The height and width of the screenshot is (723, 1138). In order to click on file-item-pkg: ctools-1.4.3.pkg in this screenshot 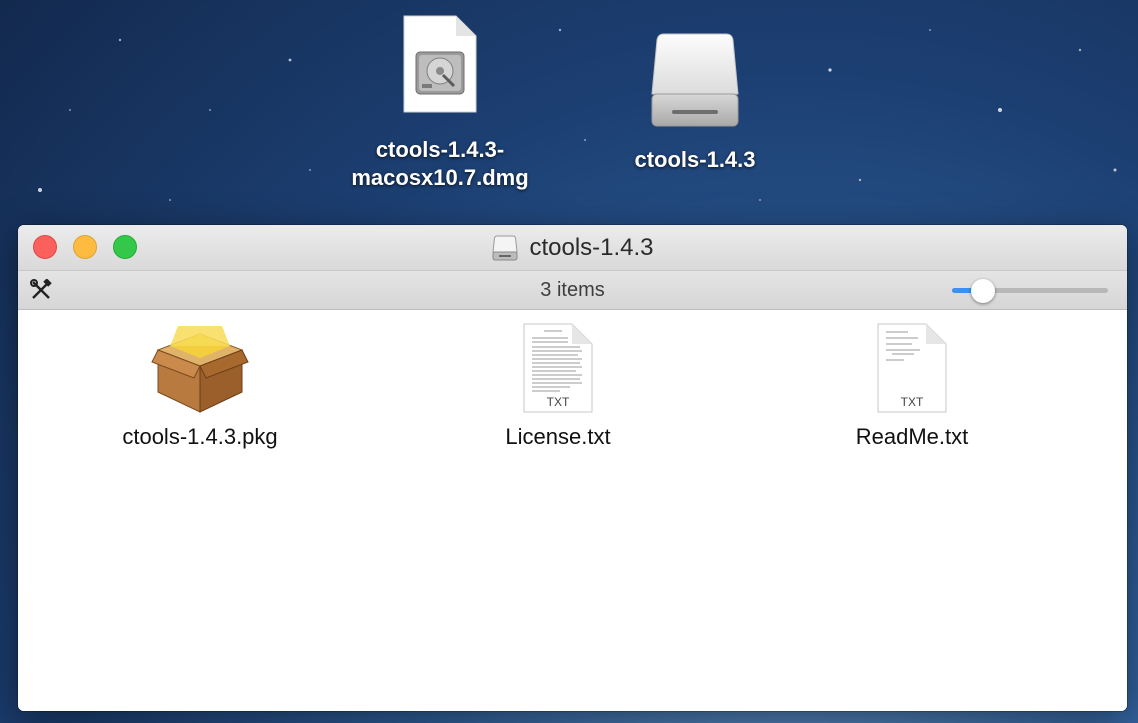, I will do `click(200, 386)`.